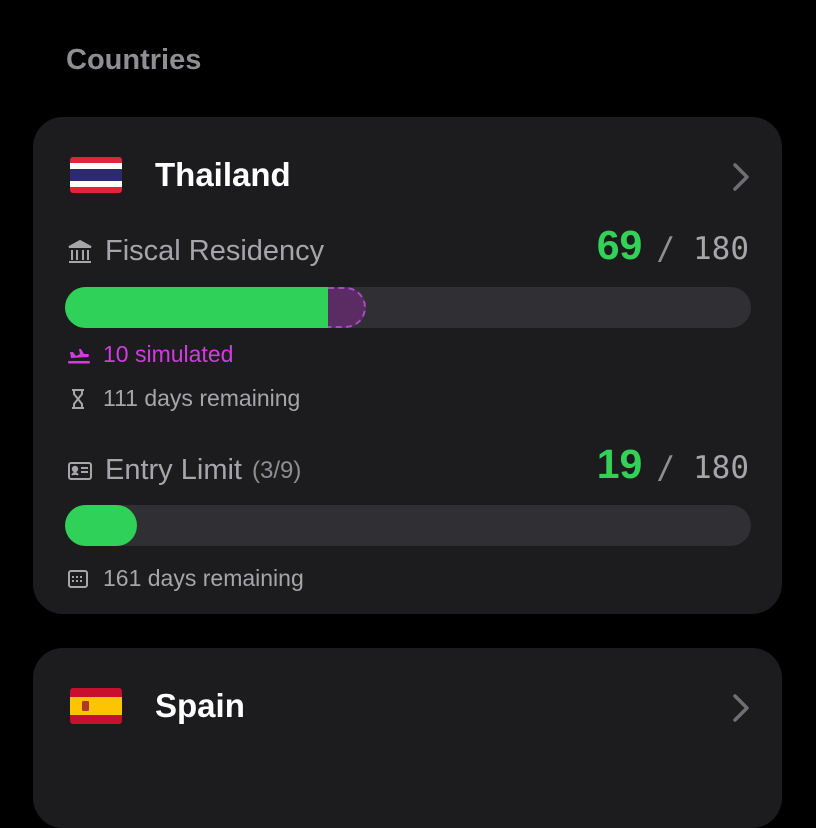  I want to click on country-name: Spain, so click(200, 705).